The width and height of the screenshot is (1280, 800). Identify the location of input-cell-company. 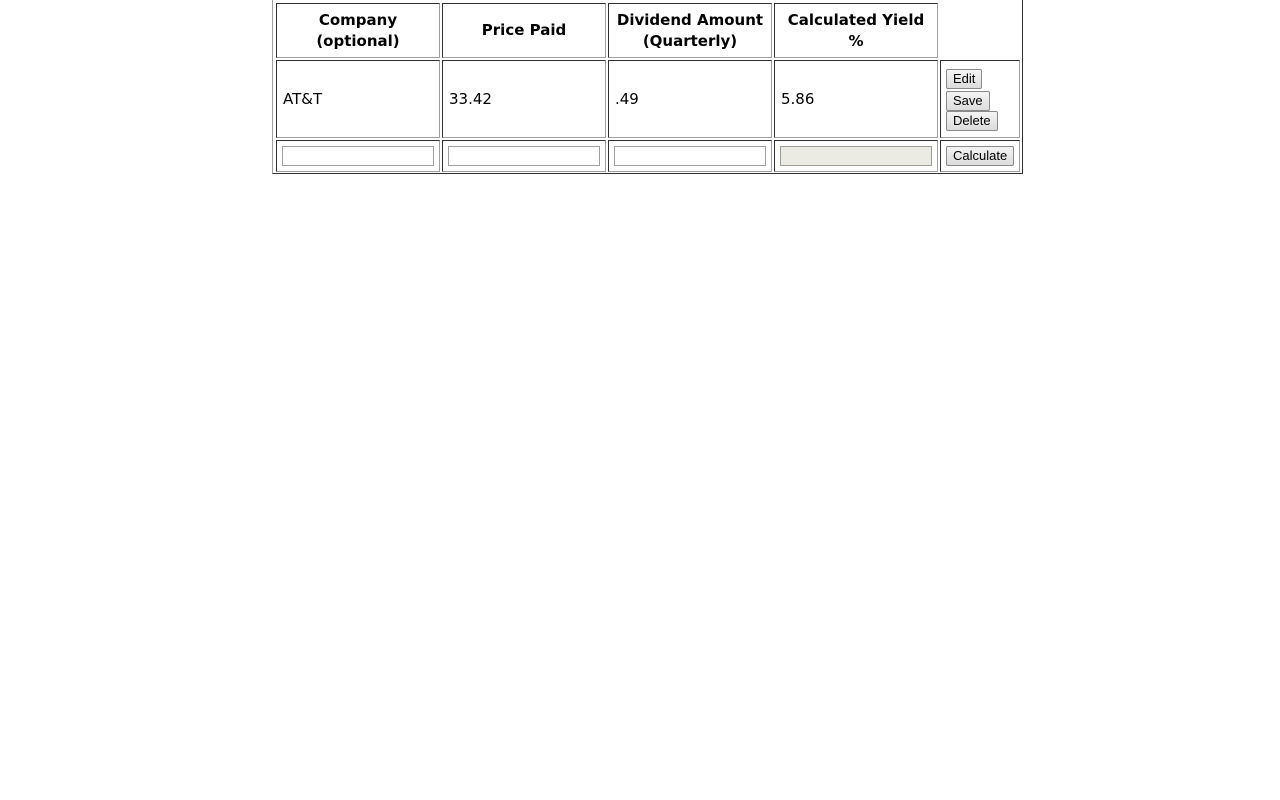
(358, 156).